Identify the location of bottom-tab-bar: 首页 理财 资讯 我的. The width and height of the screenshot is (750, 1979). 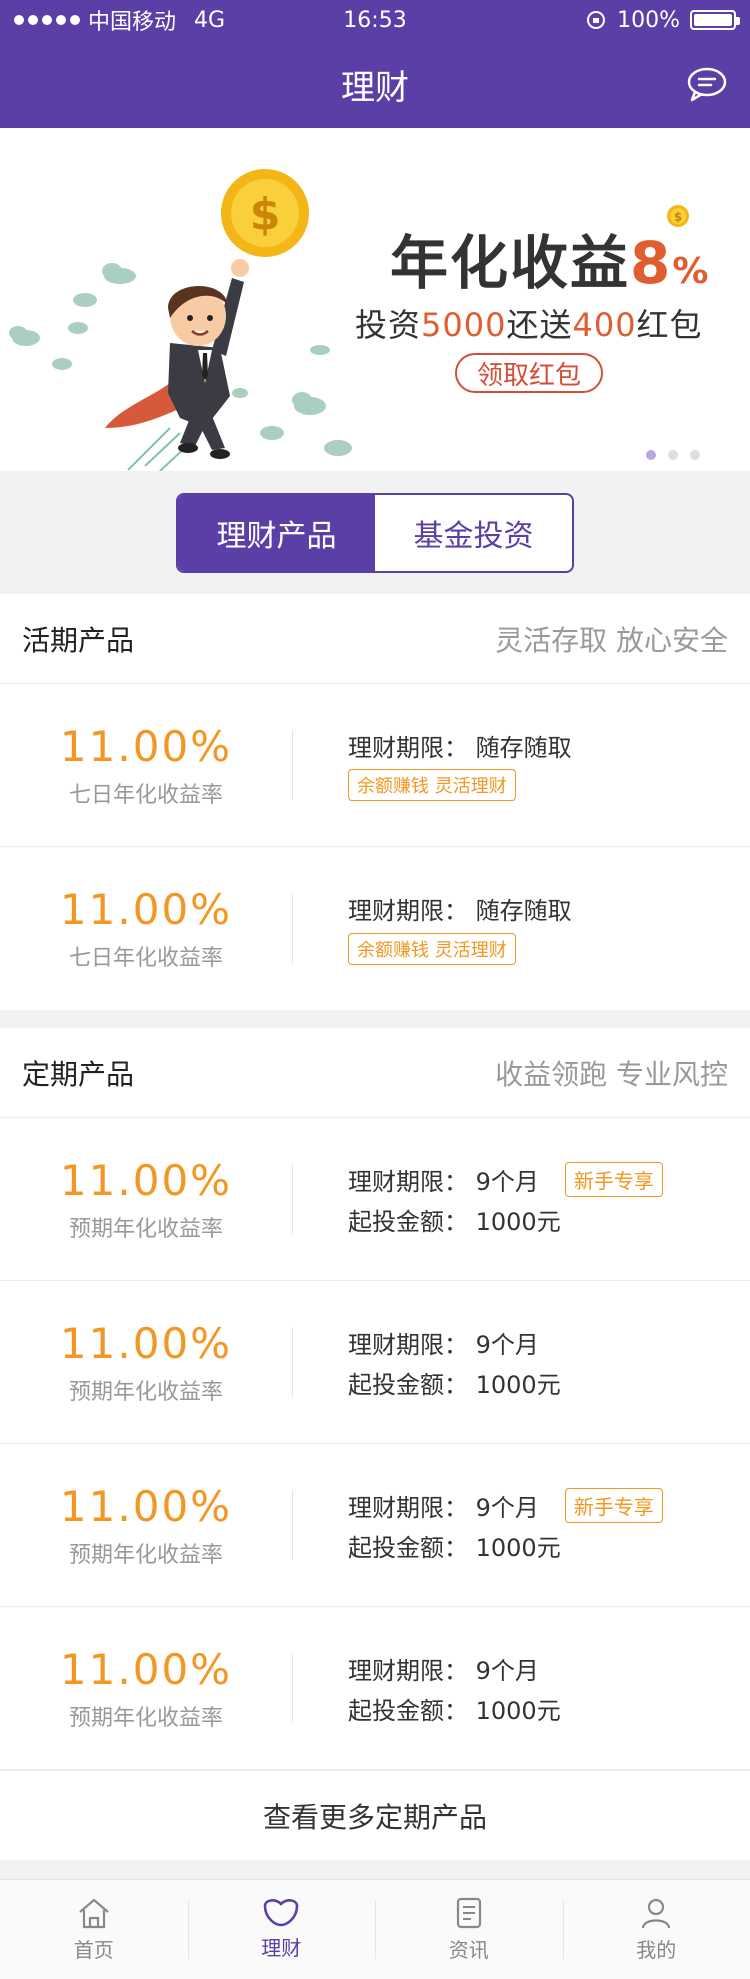
(375, 1929).